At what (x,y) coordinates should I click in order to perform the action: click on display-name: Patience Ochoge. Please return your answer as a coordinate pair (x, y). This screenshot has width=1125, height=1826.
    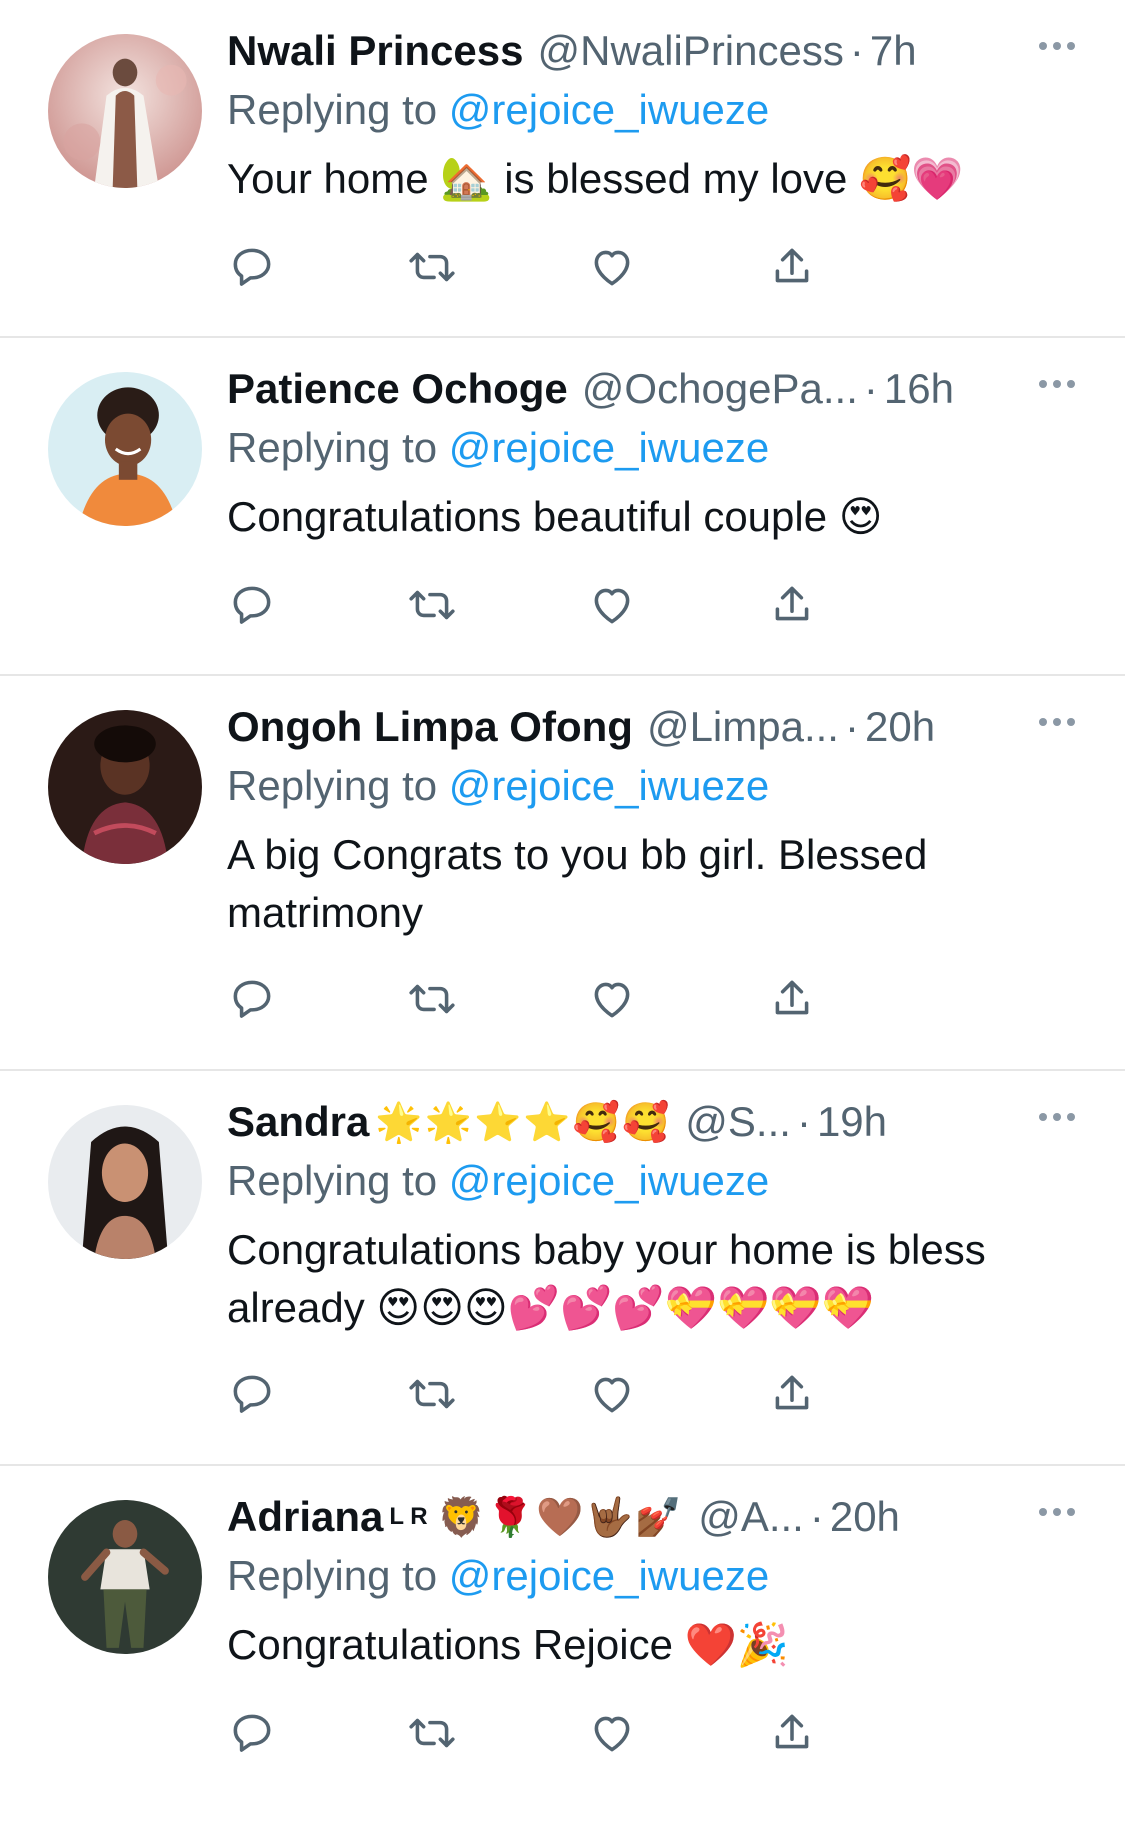
    Looking at the image, I should click on (397, 389).